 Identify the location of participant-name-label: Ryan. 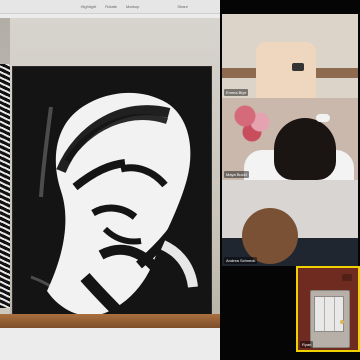
(307, 344).